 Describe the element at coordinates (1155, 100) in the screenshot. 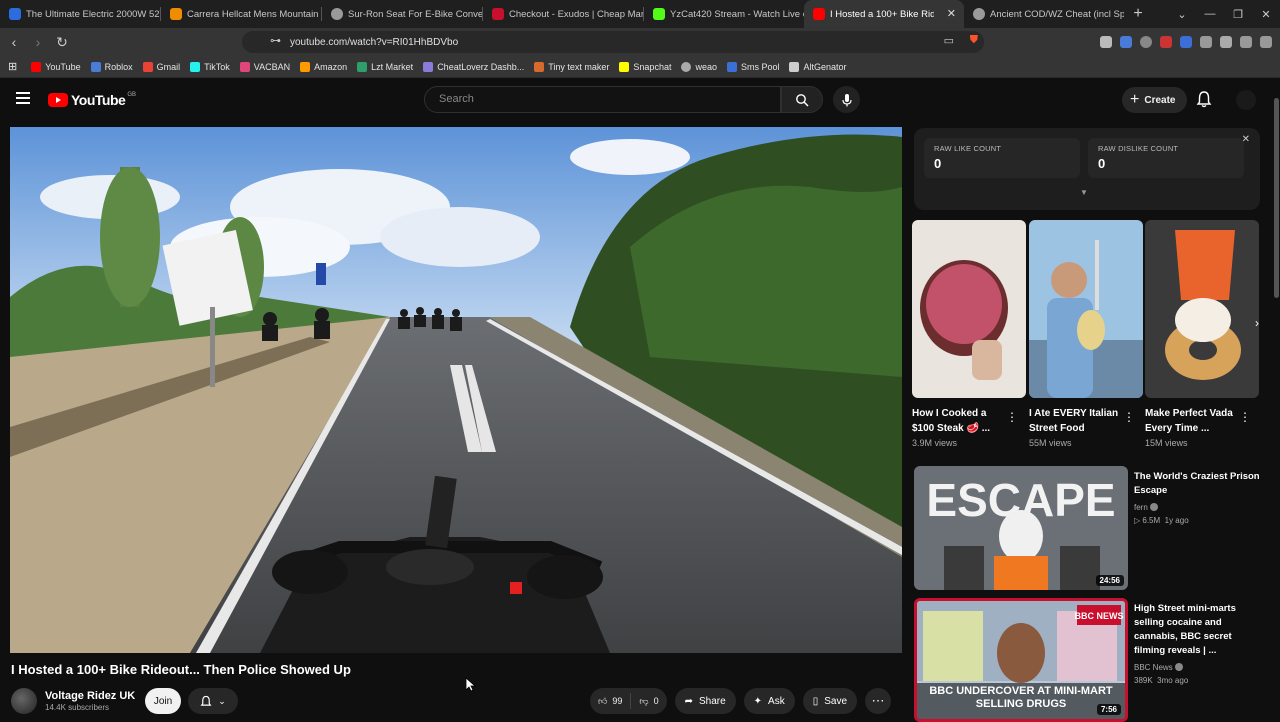

I see `create-button: + Create` at that location.